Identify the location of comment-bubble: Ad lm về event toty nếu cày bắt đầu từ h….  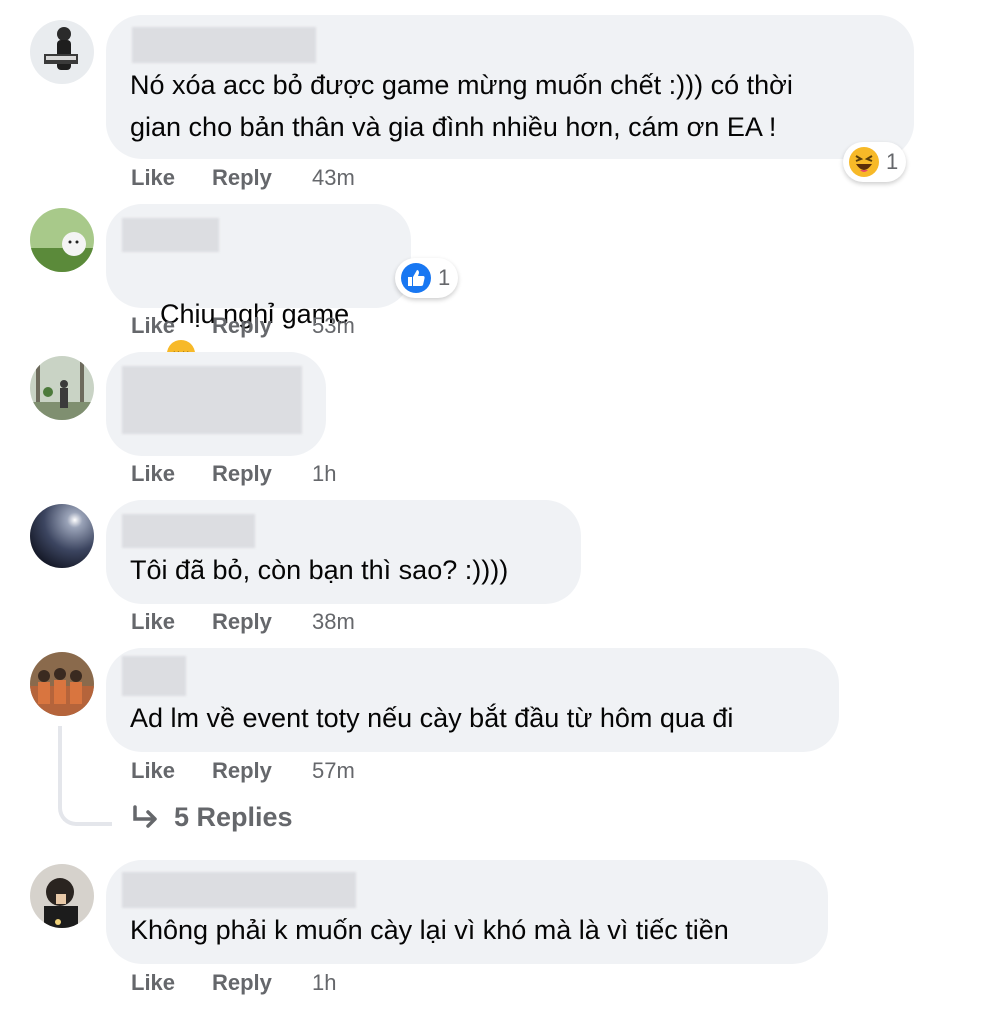
(472, 700).